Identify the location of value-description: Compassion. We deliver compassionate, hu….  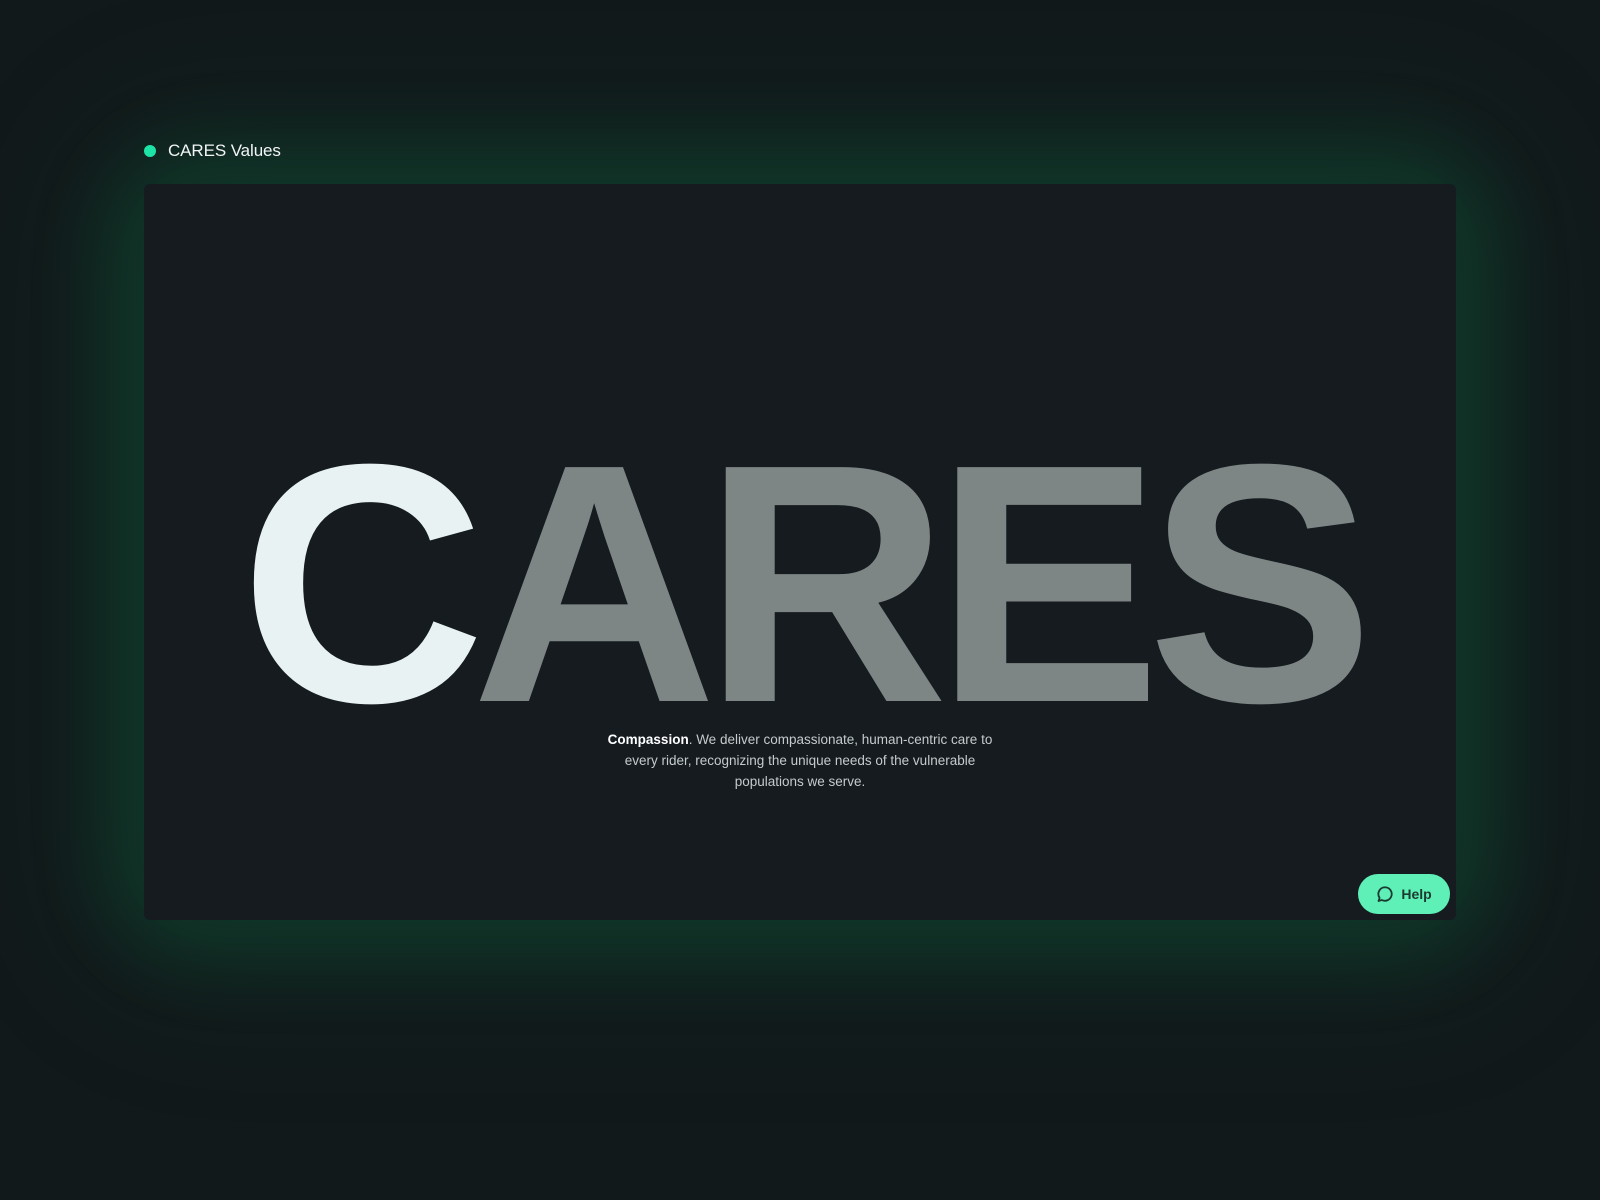
(800, 760).